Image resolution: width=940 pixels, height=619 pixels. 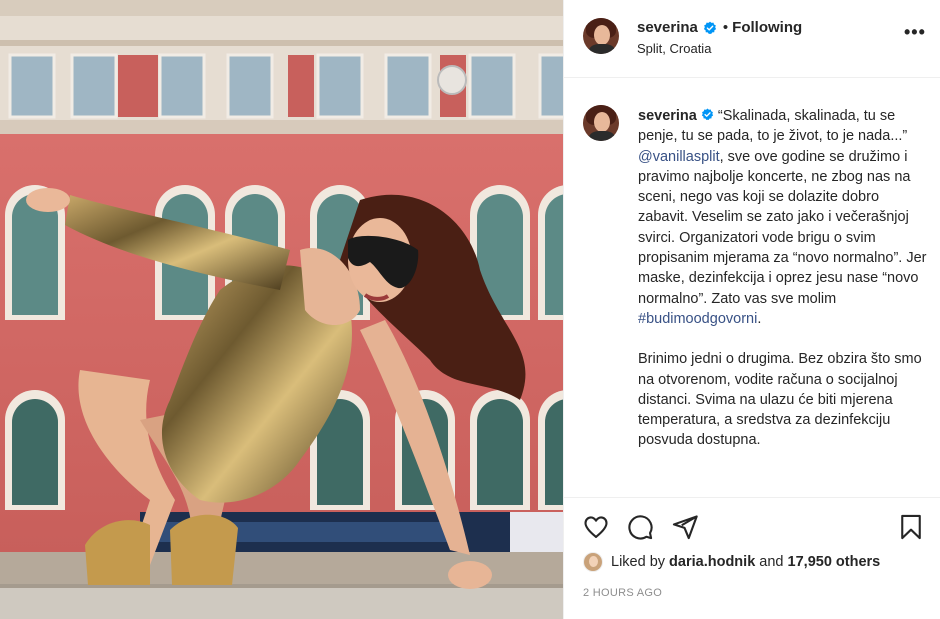 I want to click on liker-avatar, so click(x=593, y=562).